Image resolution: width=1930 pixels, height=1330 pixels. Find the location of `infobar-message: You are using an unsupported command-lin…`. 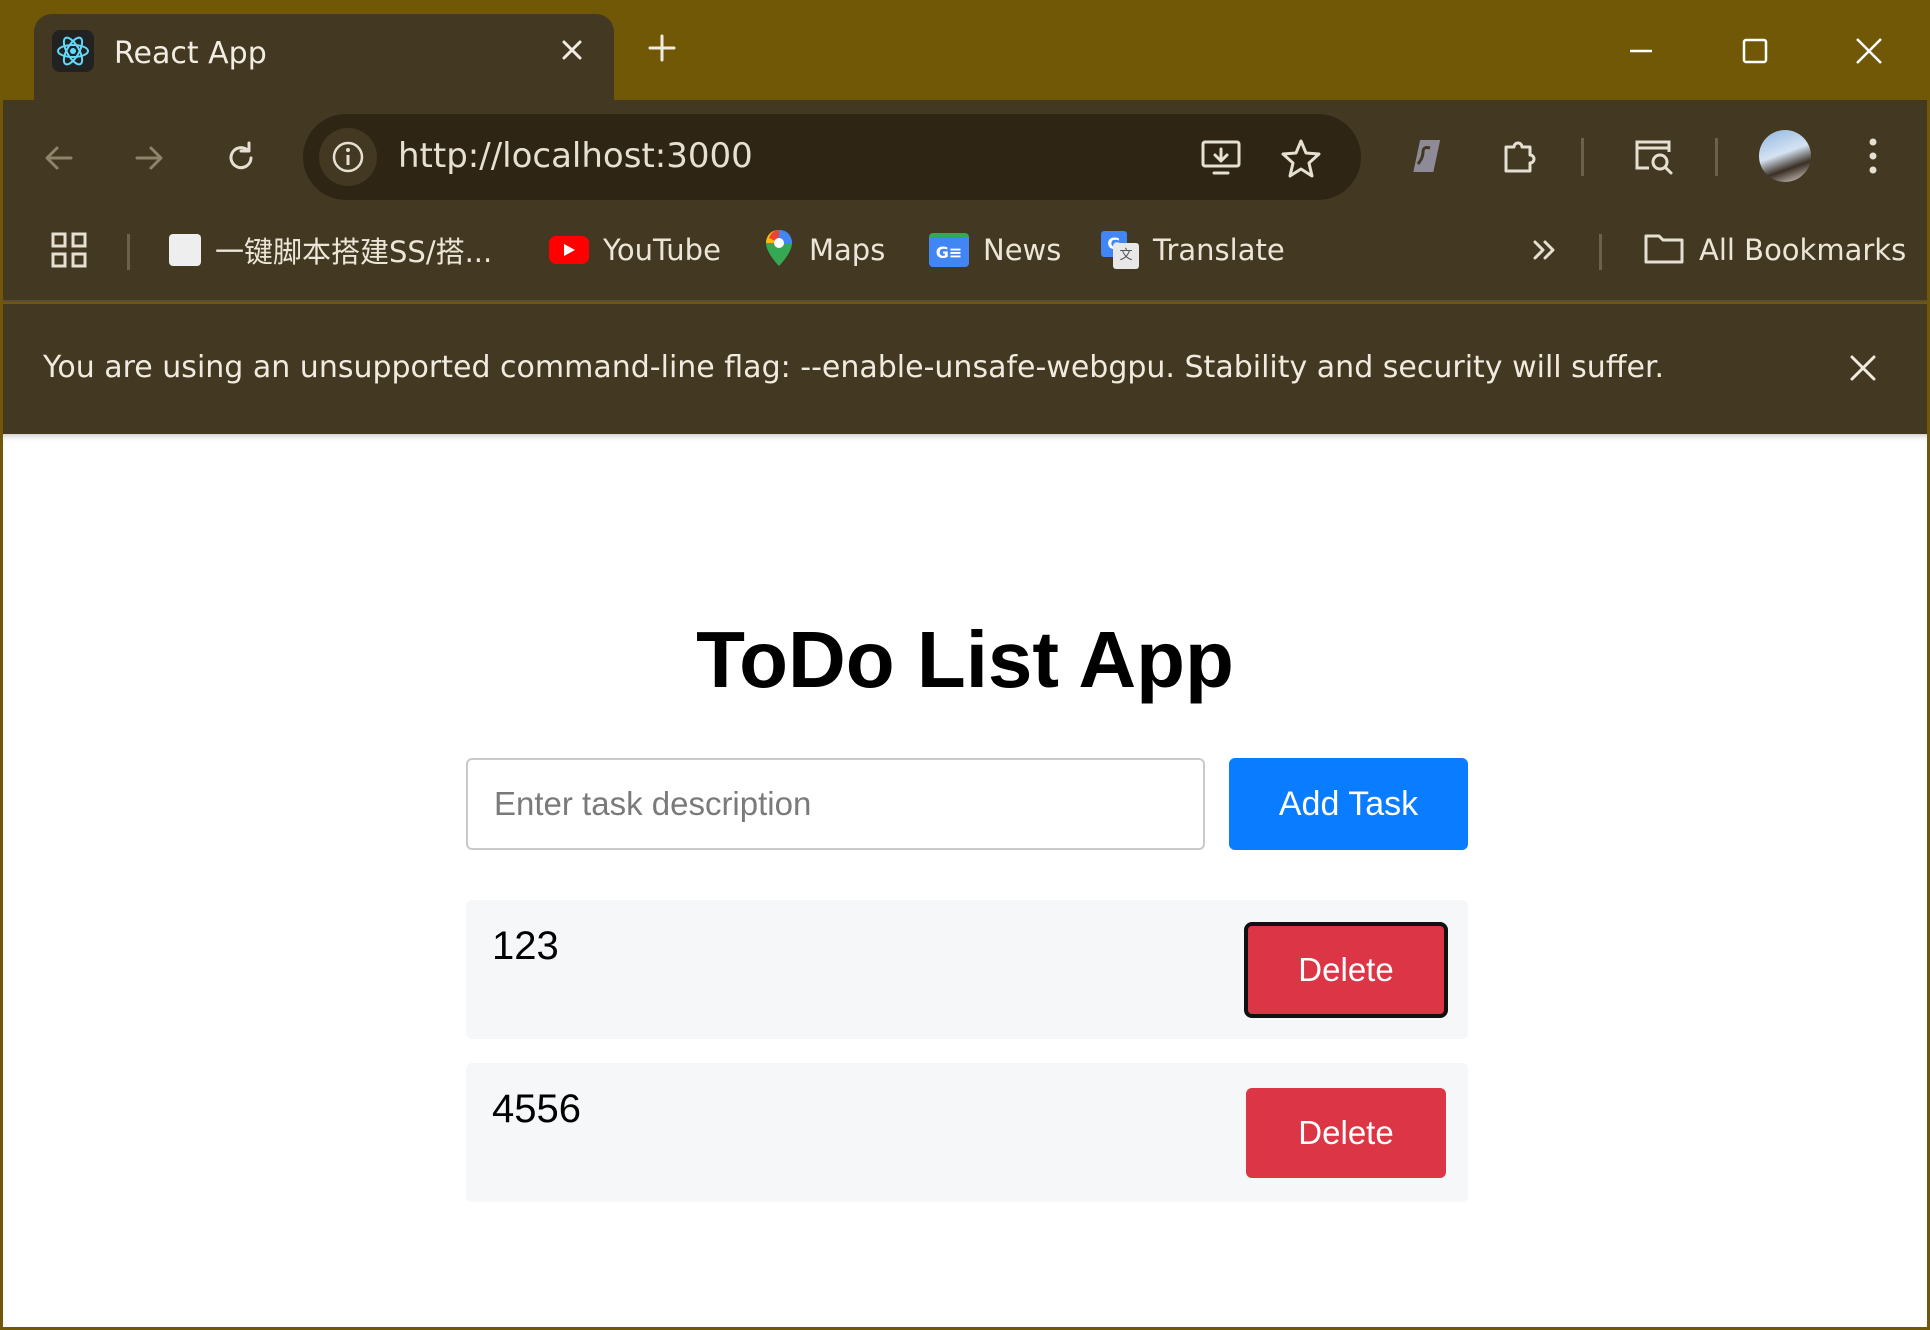

infobar-message: You are using an unsupported command-lin… is located at coordinates (854, 367).